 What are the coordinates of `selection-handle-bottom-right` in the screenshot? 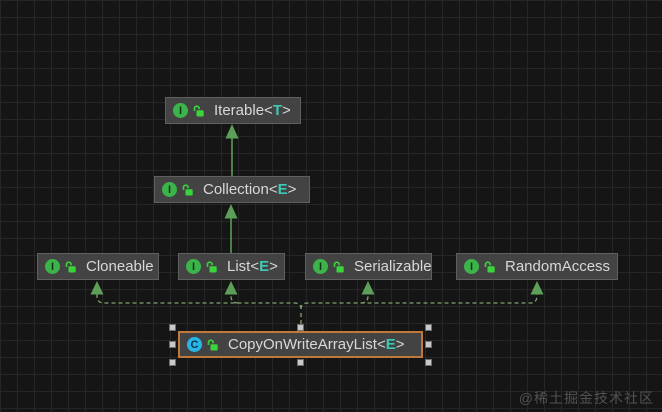 It's located at (428, 362).